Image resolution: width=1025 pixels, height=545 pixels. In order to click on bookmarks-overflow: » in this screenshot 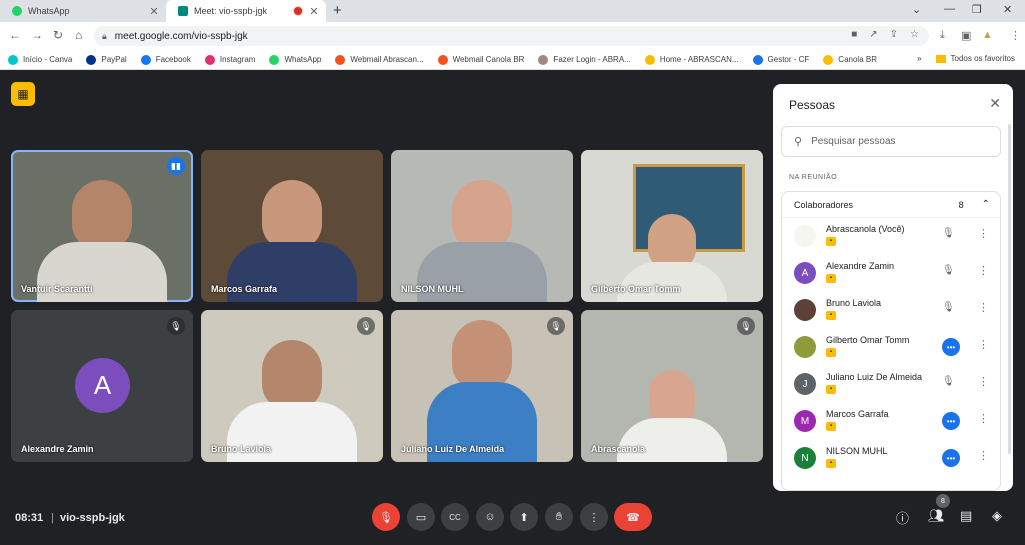, I will do `click(919, 58)`.